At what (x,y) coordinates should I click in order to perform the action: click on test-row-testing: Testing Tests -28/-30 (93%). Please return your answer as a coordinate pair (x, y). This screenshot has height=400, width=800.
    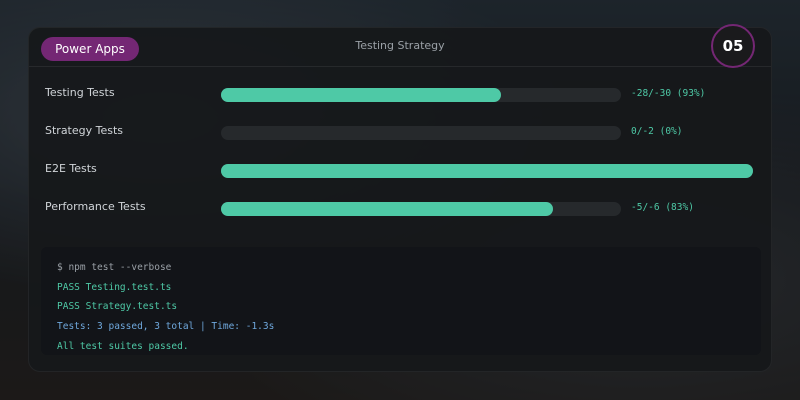
    Looking at the image, I should click on (401, 94).